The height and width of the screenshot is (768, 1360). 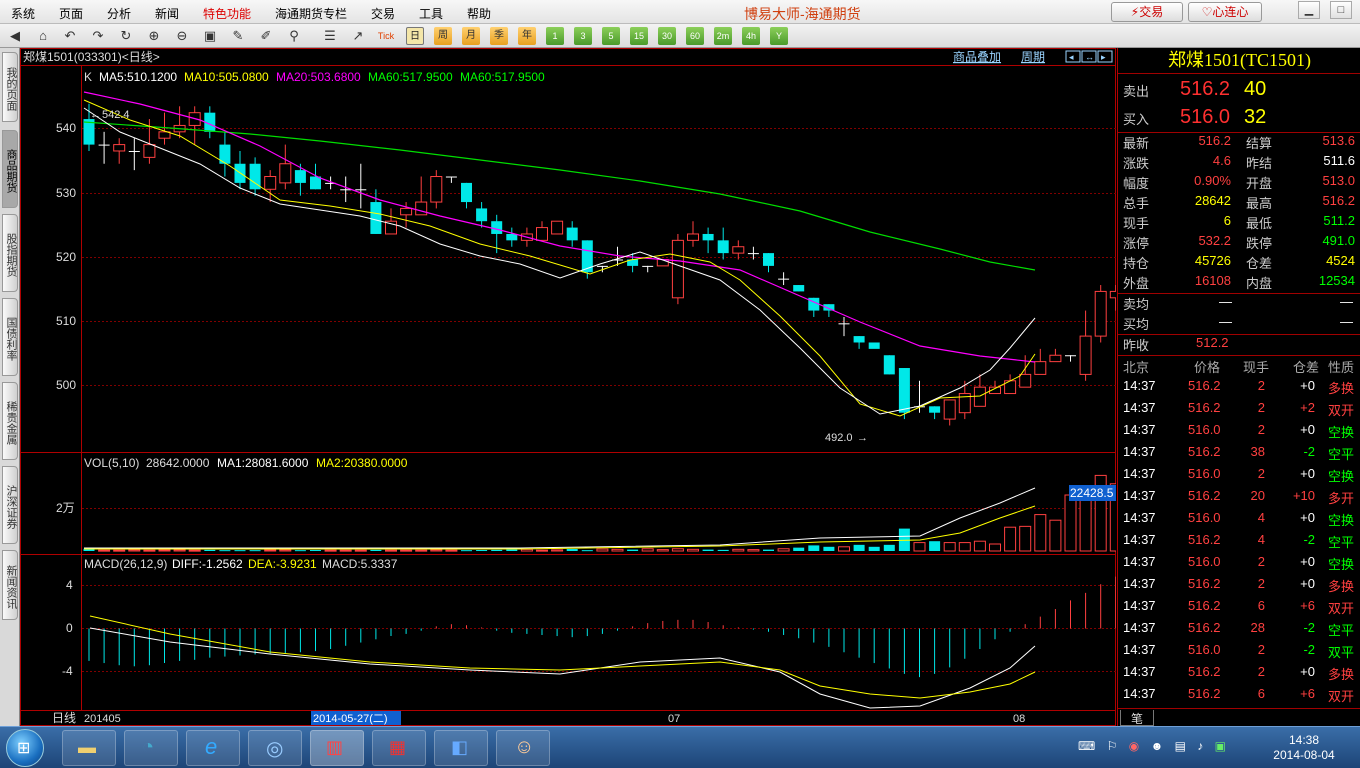 What do you see at coordinates (10, 421) in the screenshot?
I see `tab-precious-metals: 稀贵金属` at bounding box center [10, 421].